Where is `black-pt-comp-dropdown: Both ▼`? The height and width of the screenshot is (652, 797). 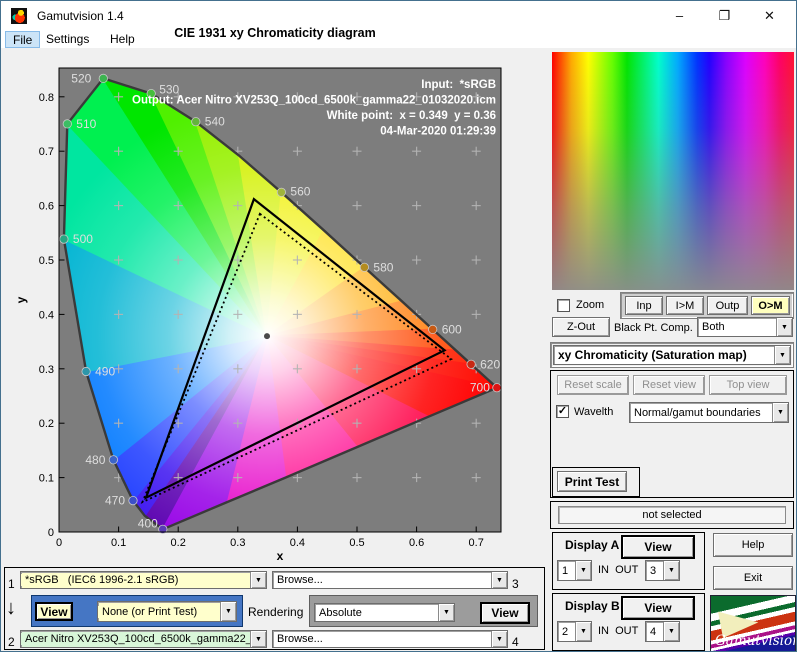
black-pt-comp-dropdown: Both ▼ is located at coordinates (745, 327).